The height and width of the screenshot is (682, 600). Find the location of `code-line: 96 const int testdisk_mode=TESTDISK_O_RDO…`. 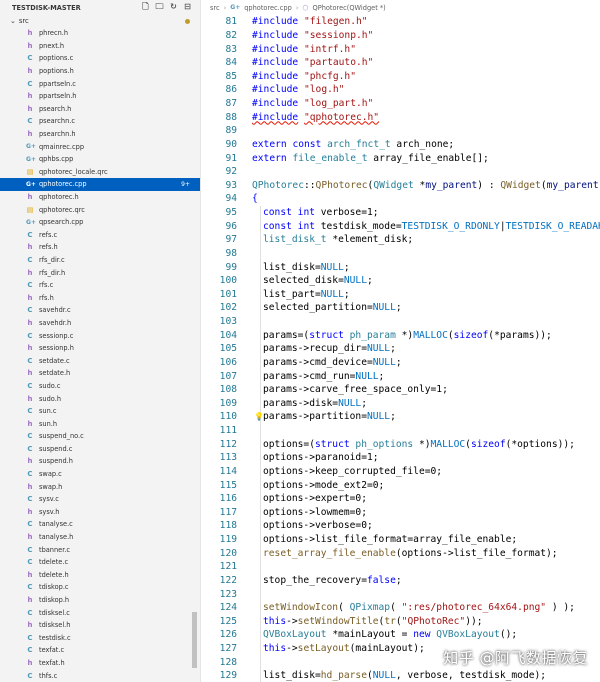

code-line: 96 const int testdisk_mode=TESTDISK_O_RDO… is located at coordinates (401, 226).